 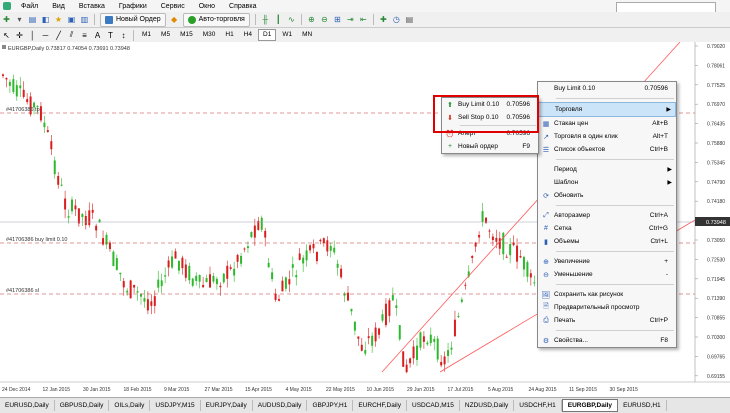 I want to click on time-tick-label: 9 Mar 2015, so click(x=177, y=390).